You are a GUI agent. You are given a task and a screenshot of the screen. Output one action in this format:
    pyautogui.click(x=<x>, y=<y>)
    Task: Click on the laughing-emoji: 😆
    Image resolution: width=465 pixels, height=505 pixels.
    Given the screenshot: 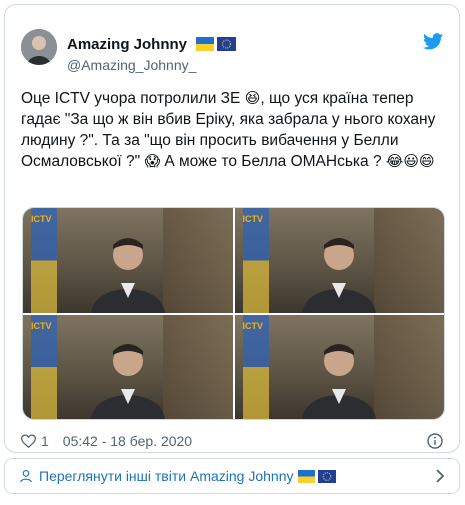 What is the action you would take?
    pyautogui.click(x=252, y=98)
    